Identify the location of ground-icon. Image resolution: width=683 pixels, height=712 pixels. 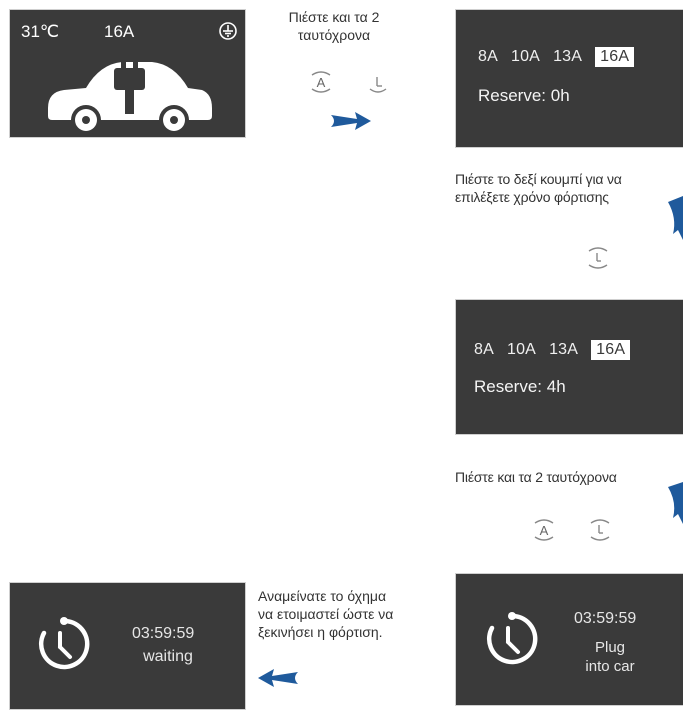
(228, 31).